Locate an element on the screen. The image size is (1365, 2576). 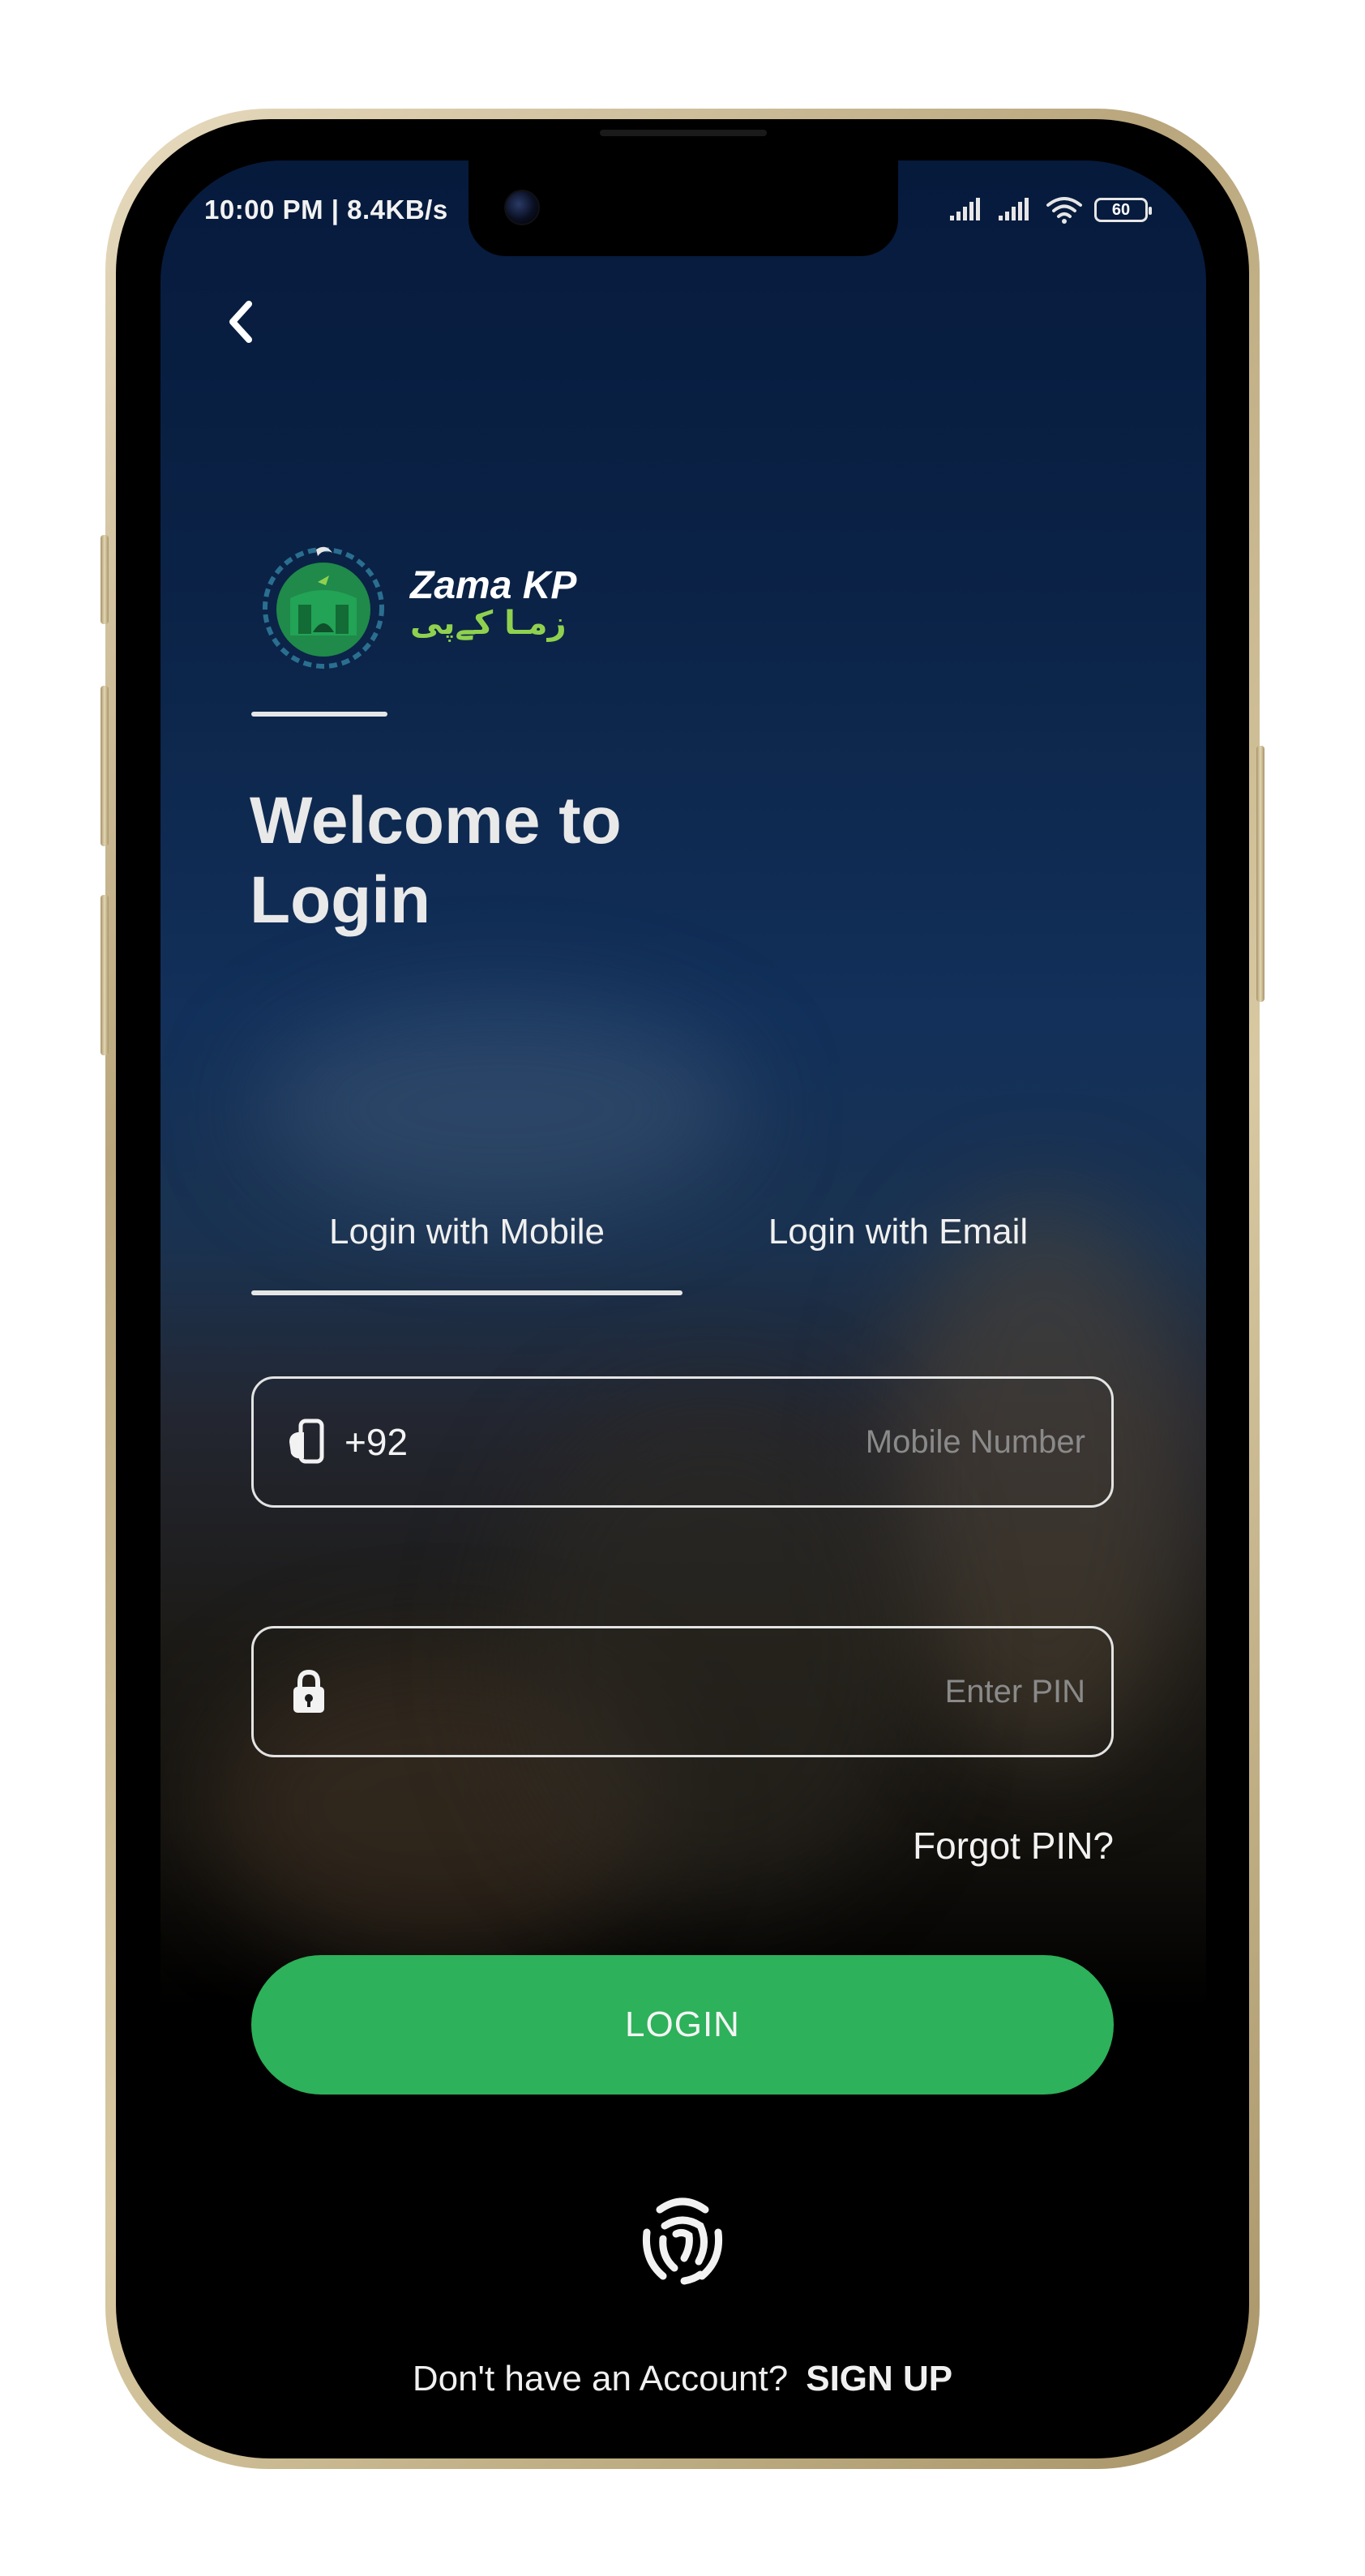
chevron-left-icon is located at coordinates (241, 322).